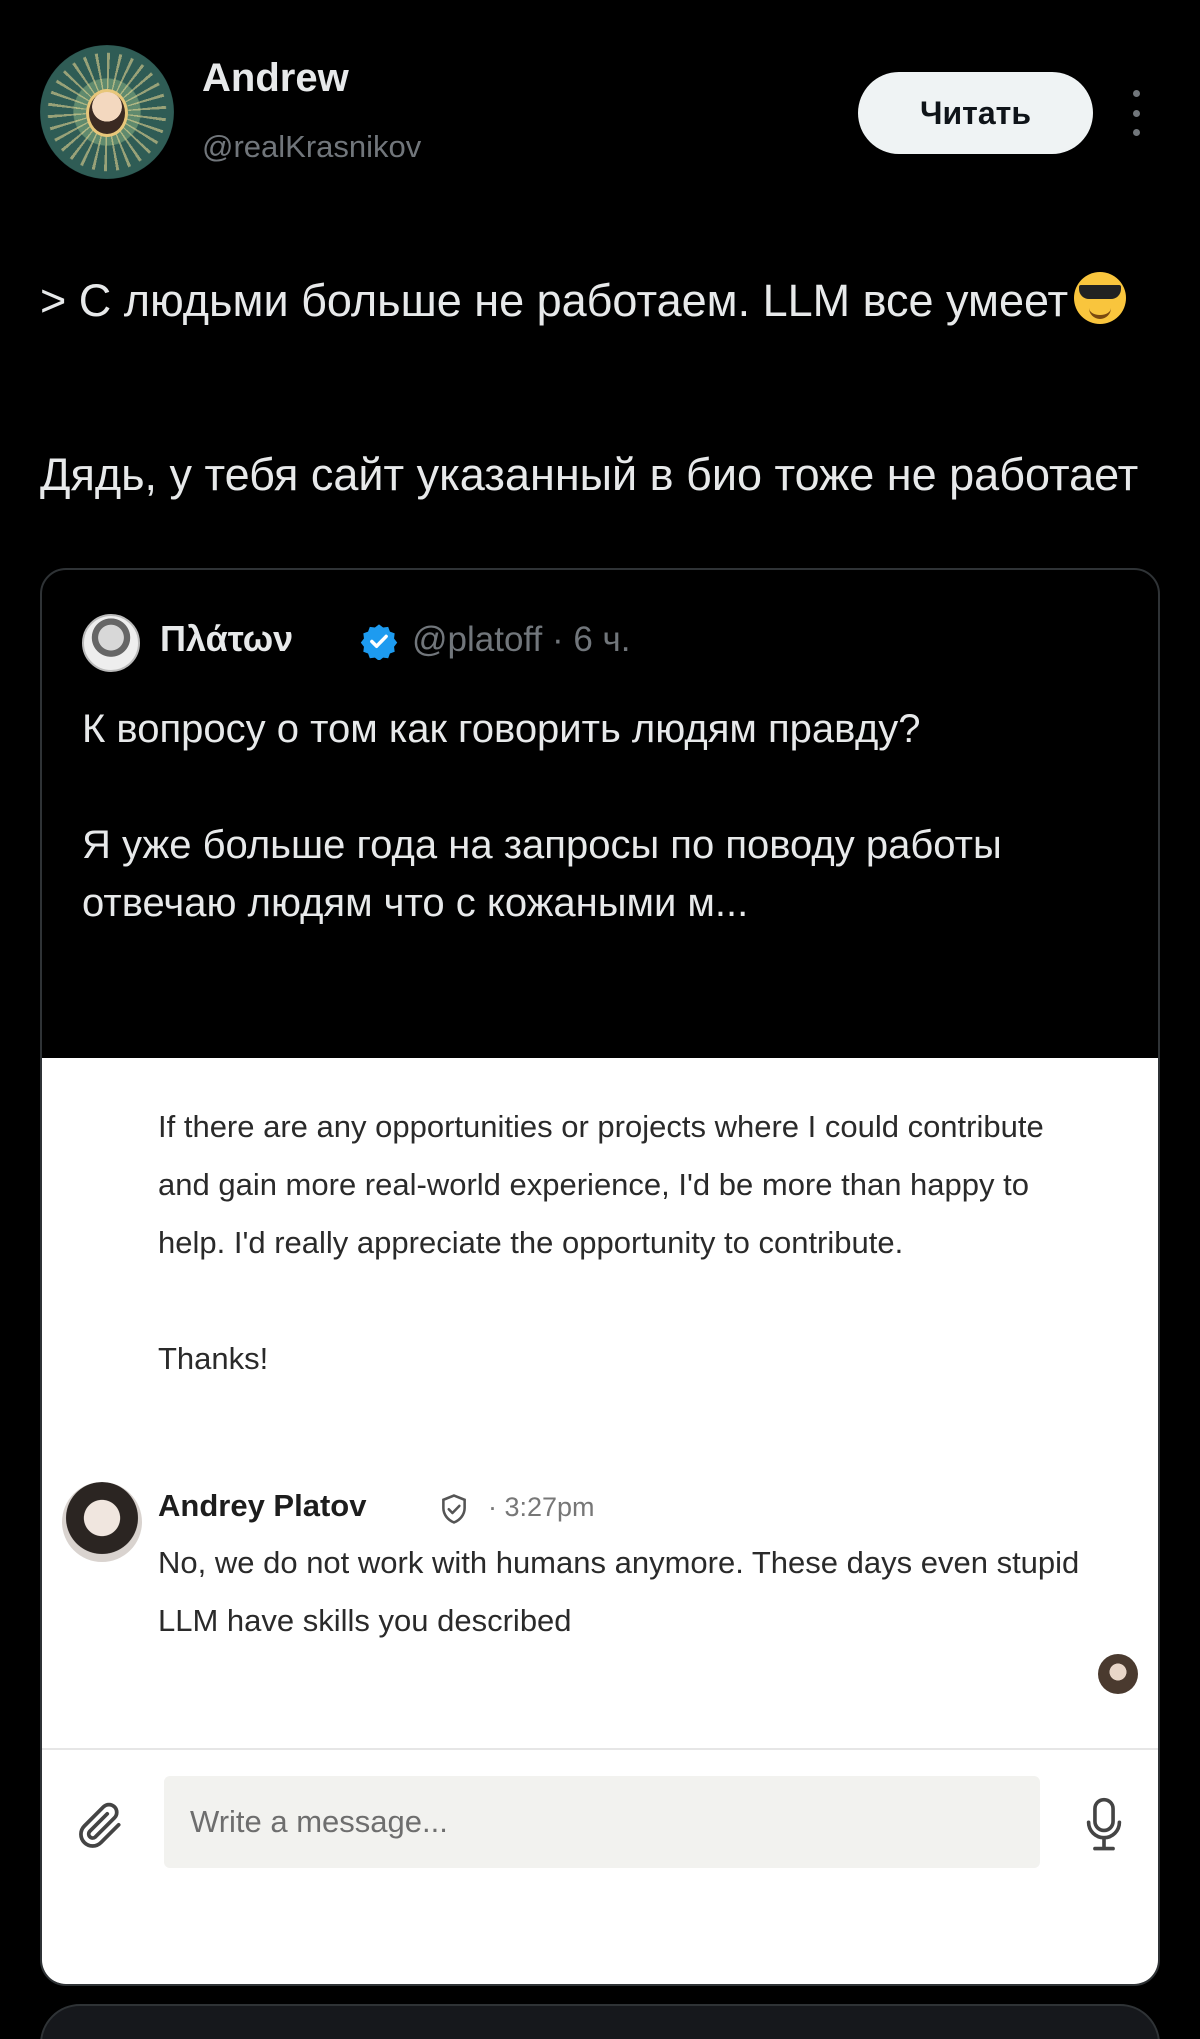 Image resolution: width=1200 pixels, height=2039 pixels. Describe the element at coordinates (111, 643) in the screenshot. I see `quoted-author-avatar` at that location.